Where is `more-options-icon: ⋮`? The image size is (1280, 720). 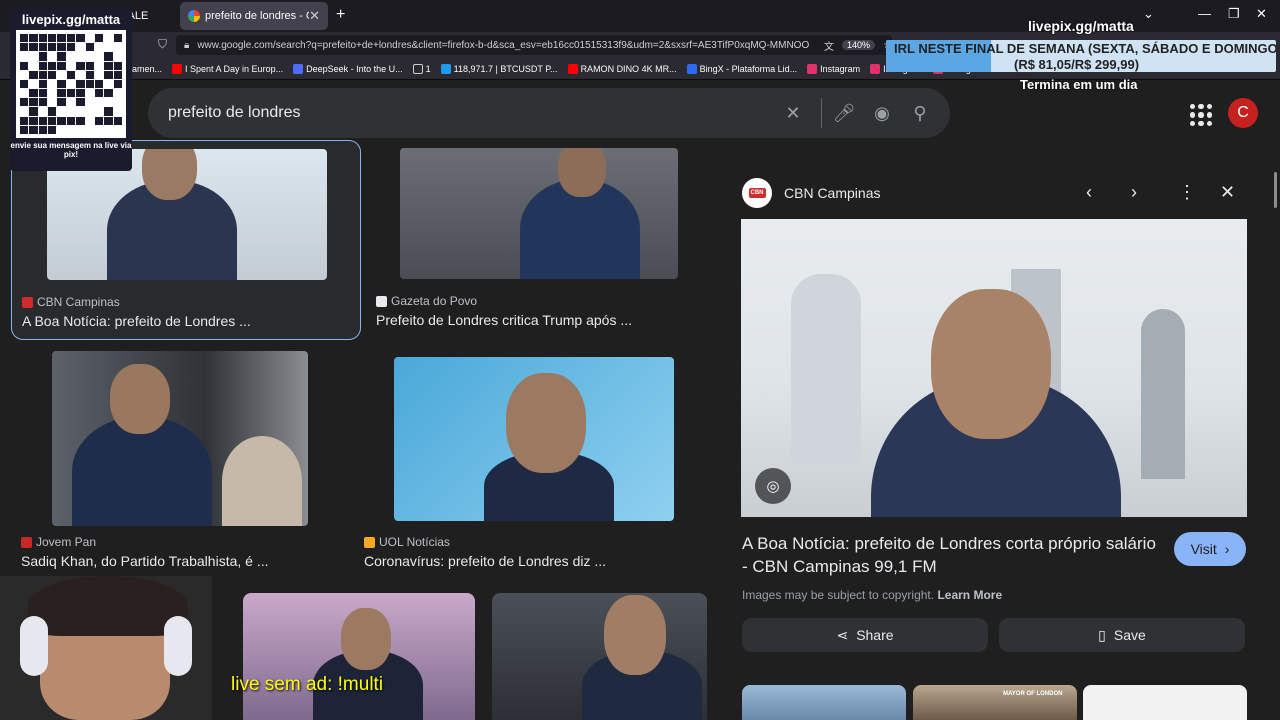
more-options-icon: ⋮ is located at coordinates (1187, 192).